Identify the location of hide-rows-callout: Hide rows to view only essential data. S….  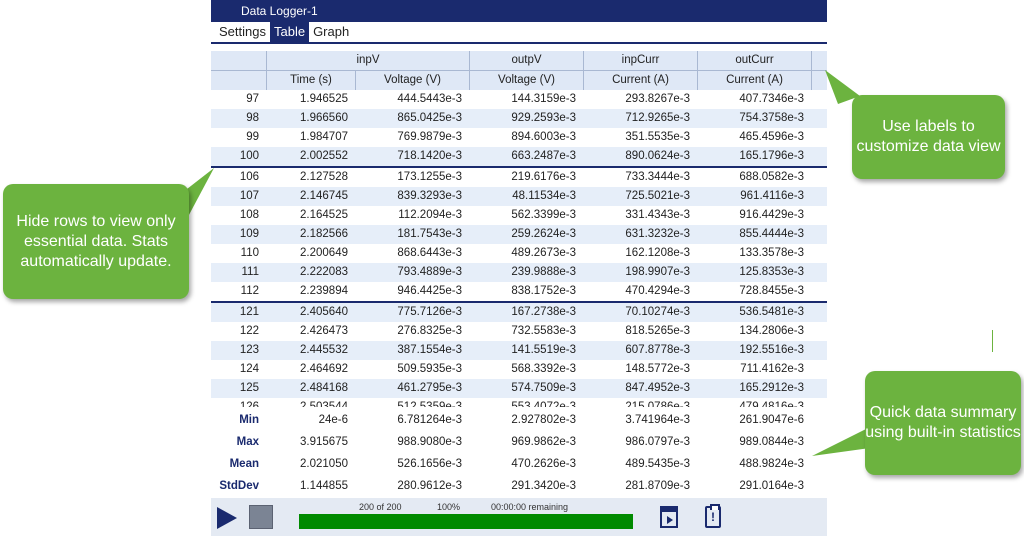
(96, 241).